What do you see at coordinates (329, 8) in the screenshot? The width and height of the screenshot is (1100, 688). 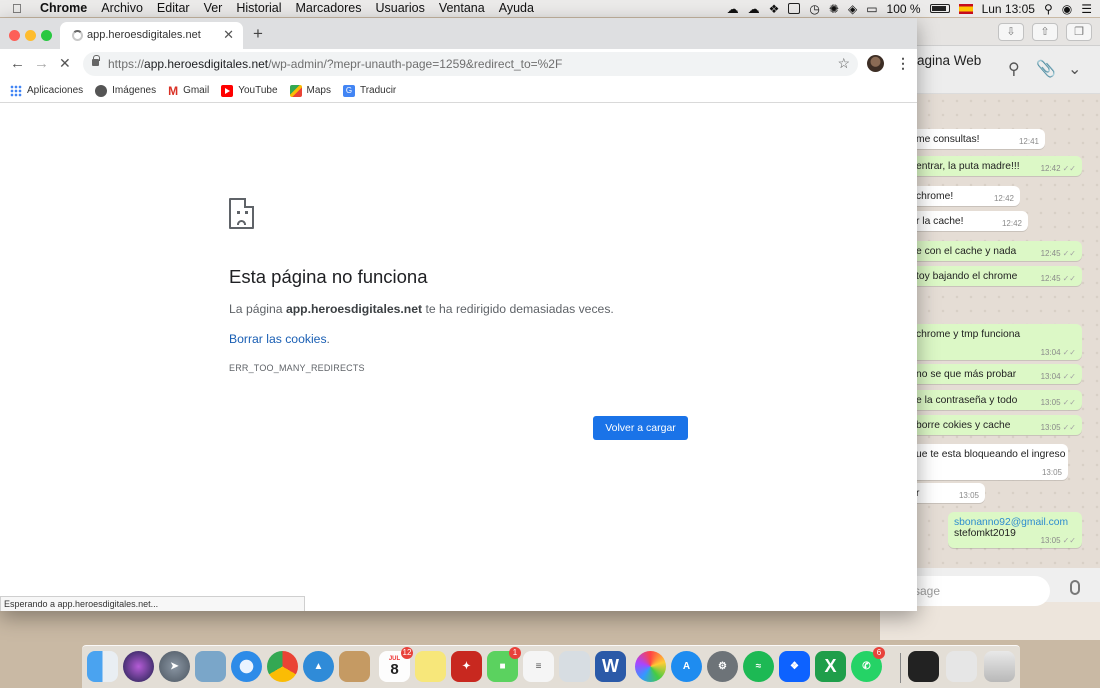 I see `menu-marcadores: Marcadores` at bounding box center [329, 8].